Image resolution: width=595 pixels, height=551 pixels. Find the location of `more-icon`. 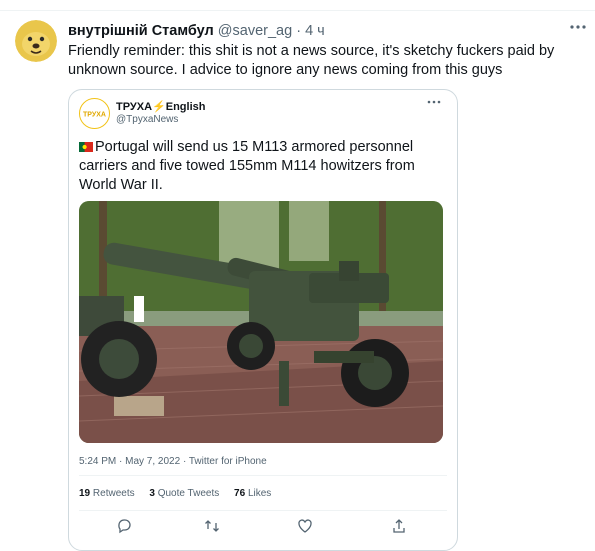

more-icon is located at coordinates (578, 28).